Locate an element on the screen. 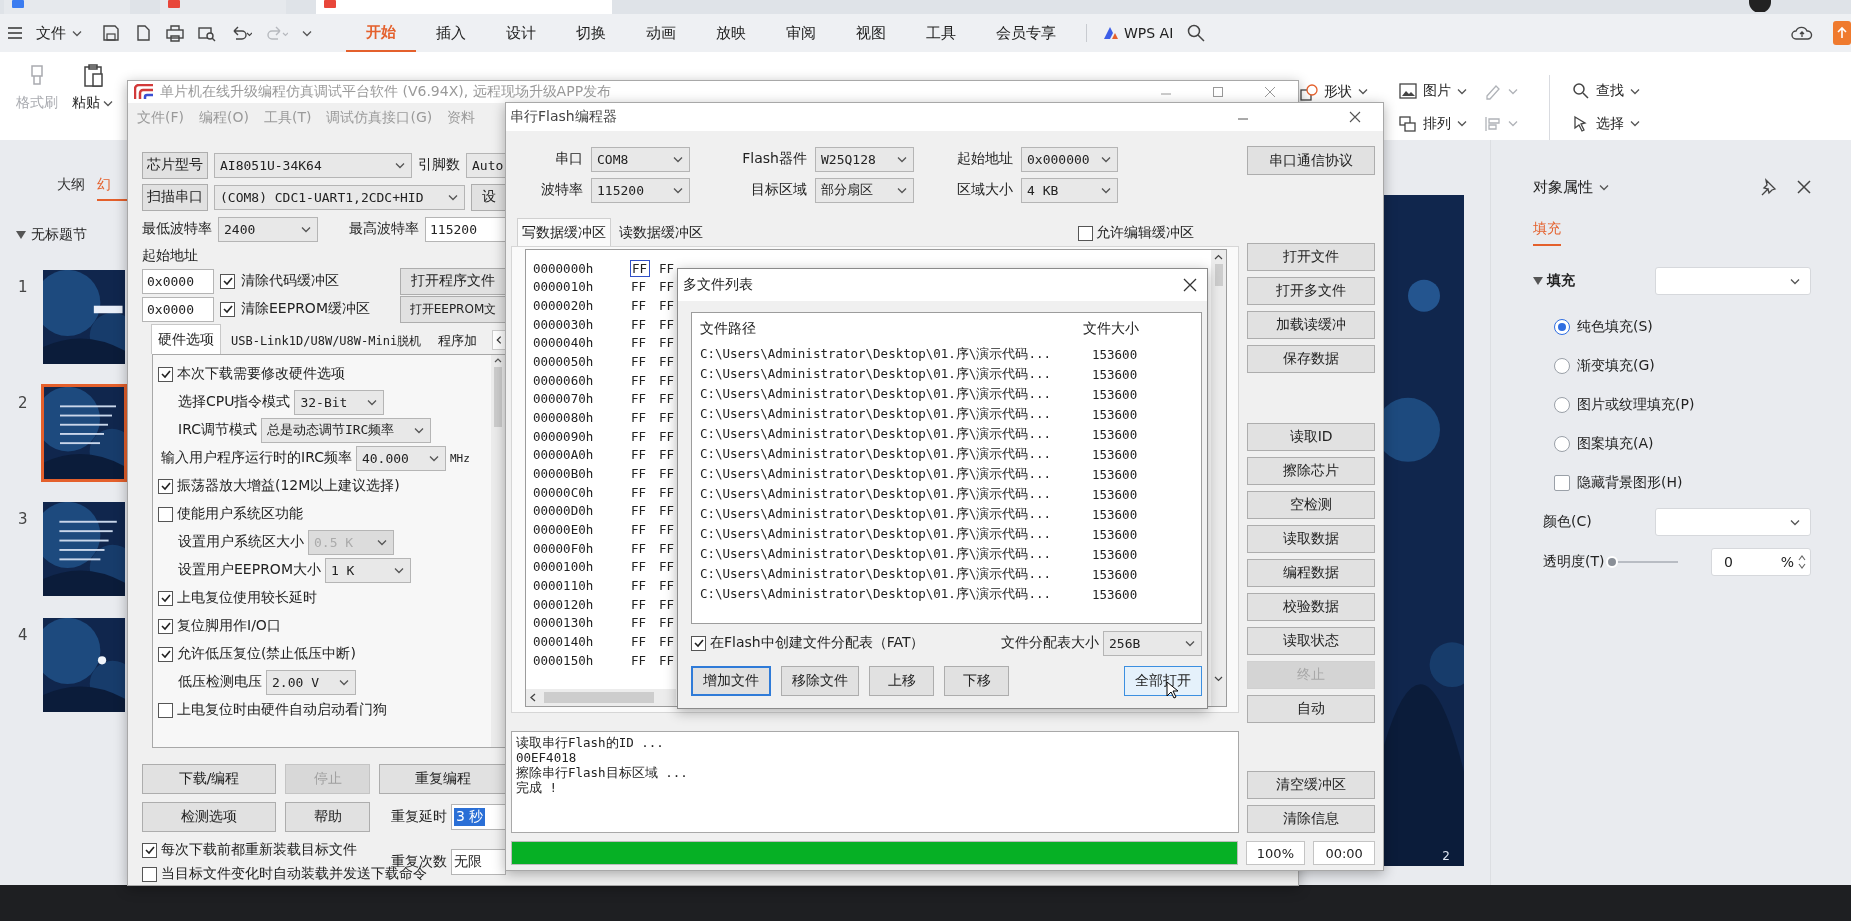 The width and height of the screenshot is (1851, 921). ribbon-button: 选择 is located at coordinates (1606, 123).